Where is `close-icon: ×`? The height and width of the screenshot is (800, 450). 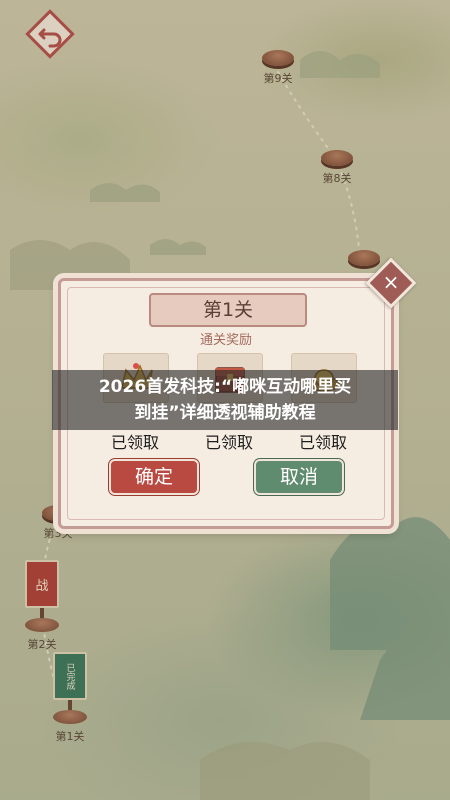 close-icon: × is located at coordinates (391, 282).